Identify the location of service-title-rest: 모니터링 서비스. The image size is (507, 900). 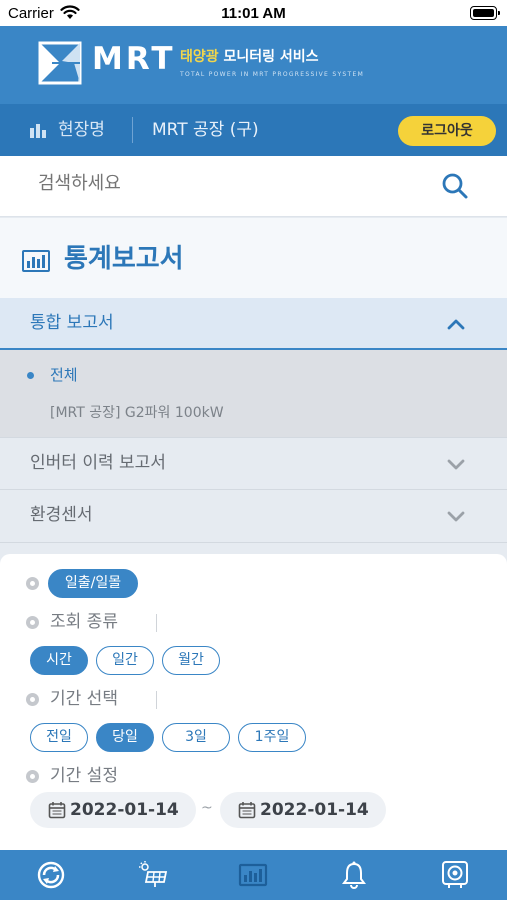
(268, 57).